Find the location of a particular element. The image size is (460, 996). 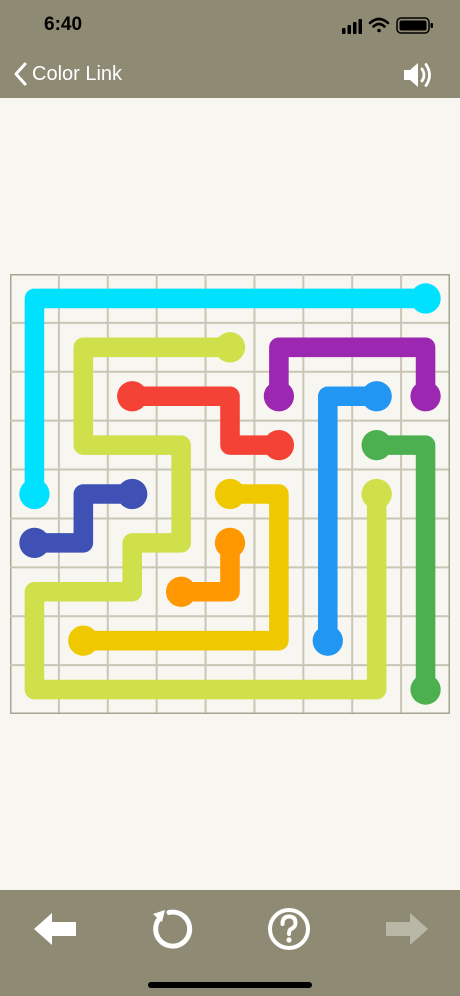

restart-icon is located at coordinates (173, 929).